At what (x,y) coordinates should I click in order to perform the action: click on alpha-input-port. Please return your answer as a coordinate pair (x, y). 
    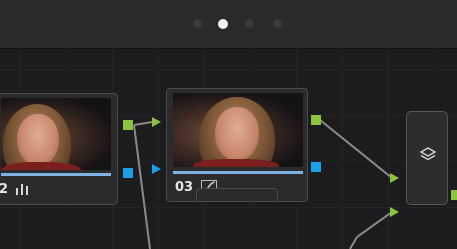
    Looking at the image, I should click on (156, 169).